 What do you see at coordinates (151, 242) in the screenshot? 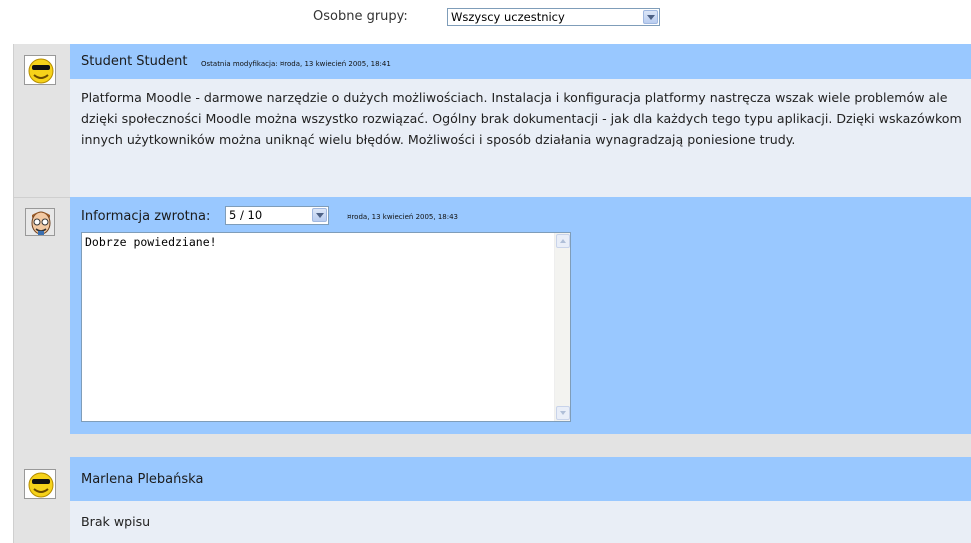
I see `feedback-comment: Dobrze powiedziane!` at bounding box center [151, 242].